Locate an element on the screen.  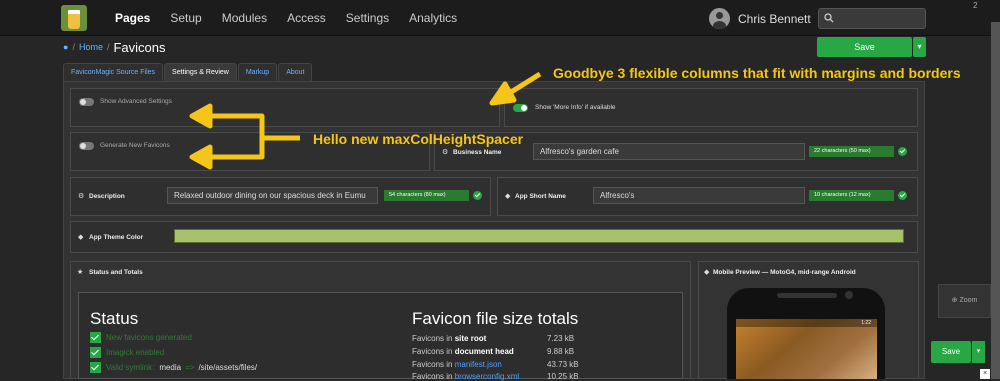
annotation-arrows is located at coordinates (365, 120).